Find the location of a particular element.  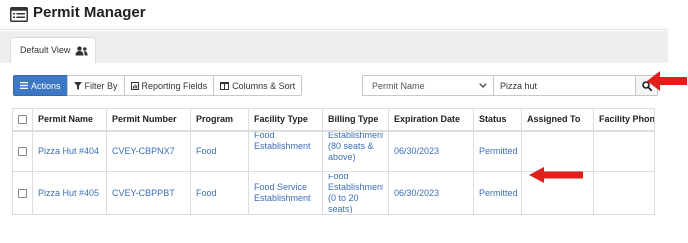

filter-icon is located at coordinates (77, 85).